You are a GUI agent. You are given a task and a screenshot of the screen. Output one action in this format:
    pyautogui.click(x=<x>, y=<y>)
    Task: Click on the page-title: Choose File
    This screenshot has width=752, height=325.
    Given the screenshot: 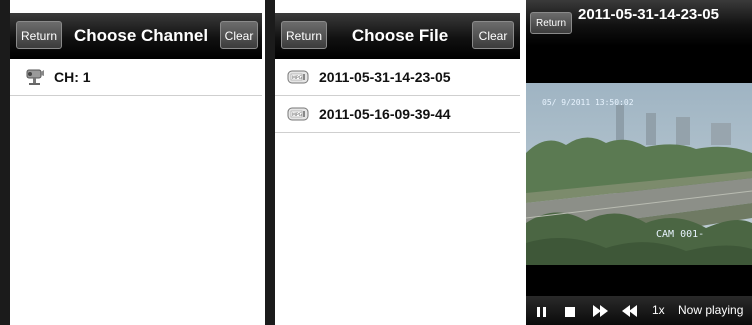 What is the action you would take?
    pyautogui.click(x=400, y=35)
    